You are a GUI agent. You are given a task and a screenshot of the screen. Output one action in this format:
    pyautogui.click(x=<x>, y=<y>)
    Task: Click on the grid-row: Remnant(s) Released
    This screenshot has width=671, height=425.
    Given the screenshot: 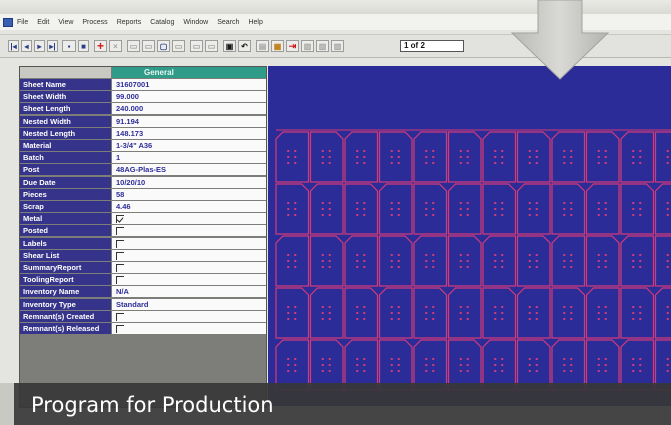 What is the action you would take?
    pyautogui.click(x=143, y=328)
    